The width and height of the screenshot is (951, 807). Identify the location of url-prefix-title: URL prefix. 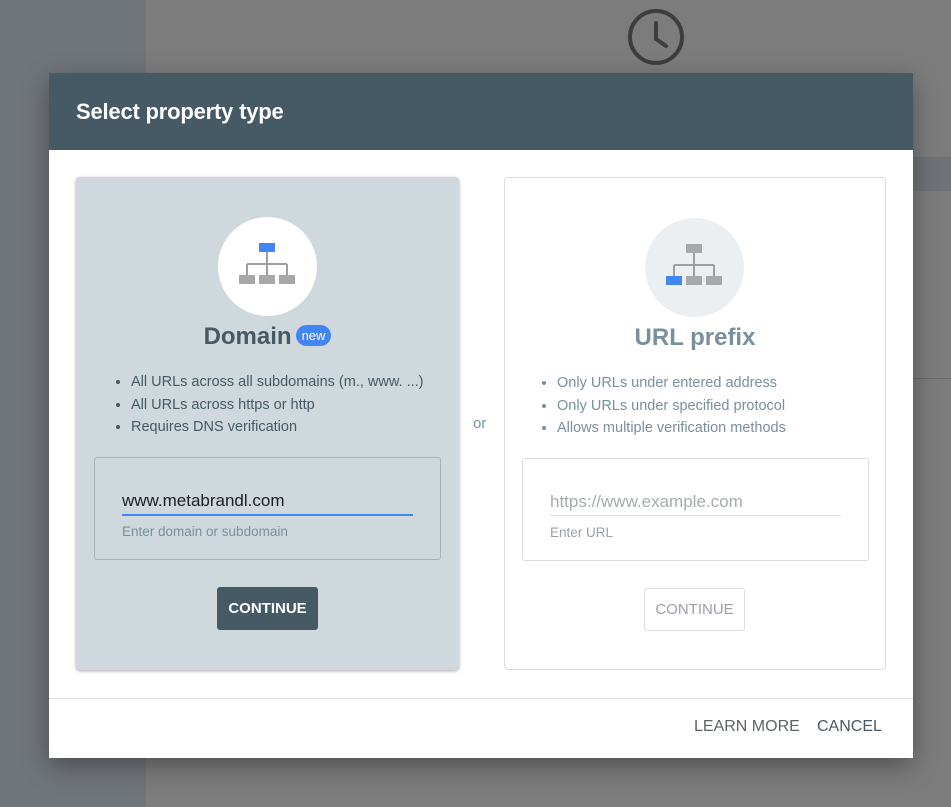
(695, 337).